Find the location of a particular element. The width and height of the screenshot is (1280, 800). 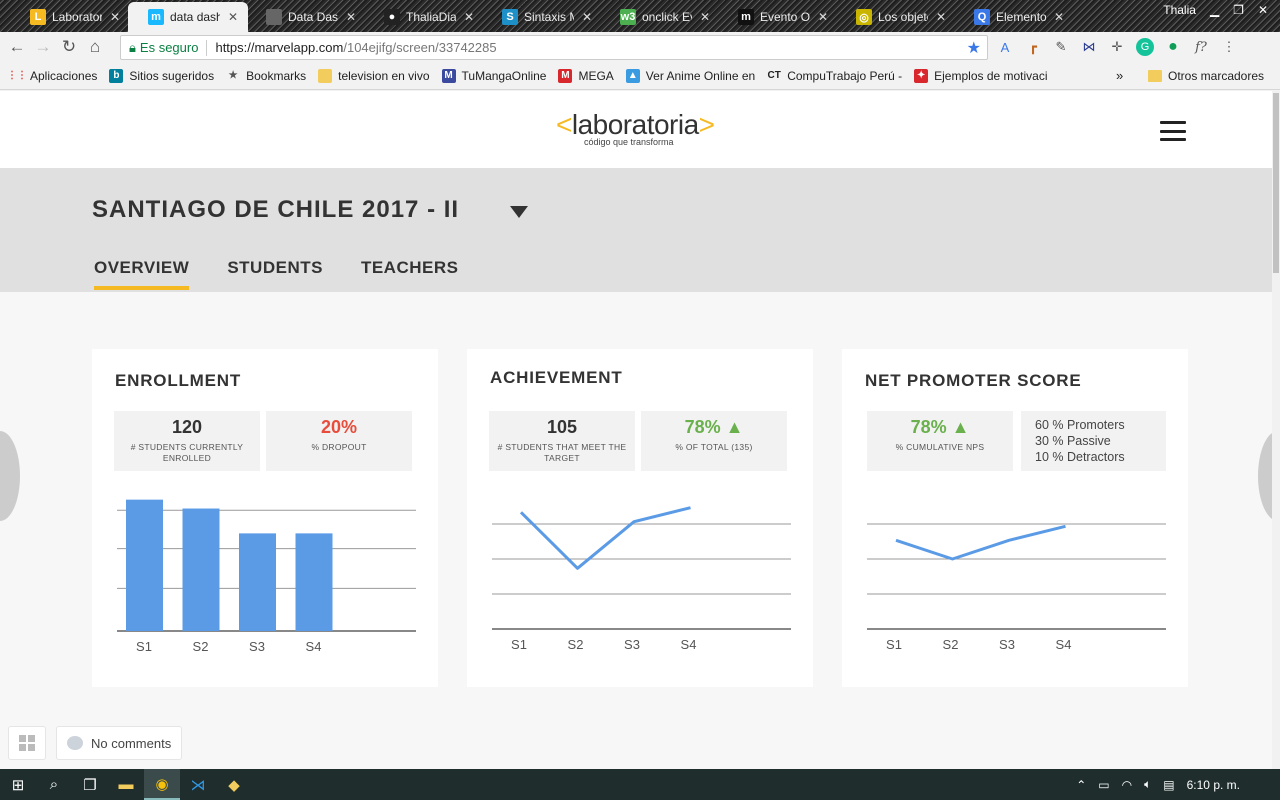

windows-start-icon: ⊞ is located at coordinates (18, 784).